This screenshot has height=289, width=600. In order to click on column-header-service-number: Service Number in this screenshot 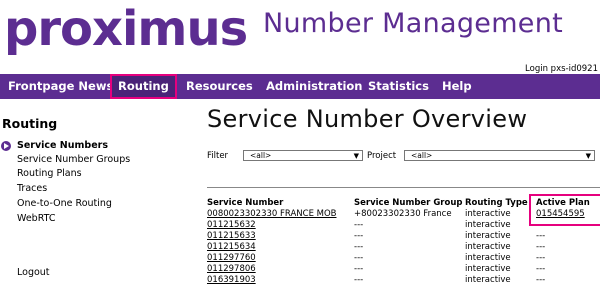, I will do `click(245, 203)`.